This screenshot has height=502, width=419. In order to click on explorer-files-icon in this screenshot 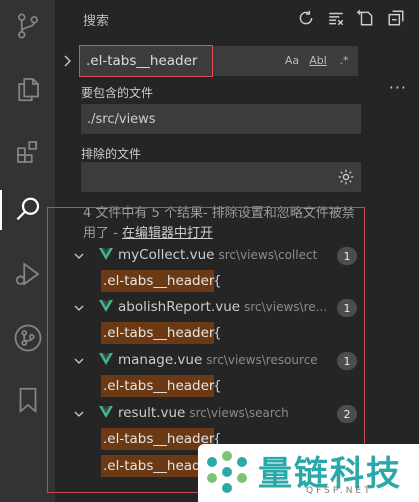, I will do `click(27, 89)`.